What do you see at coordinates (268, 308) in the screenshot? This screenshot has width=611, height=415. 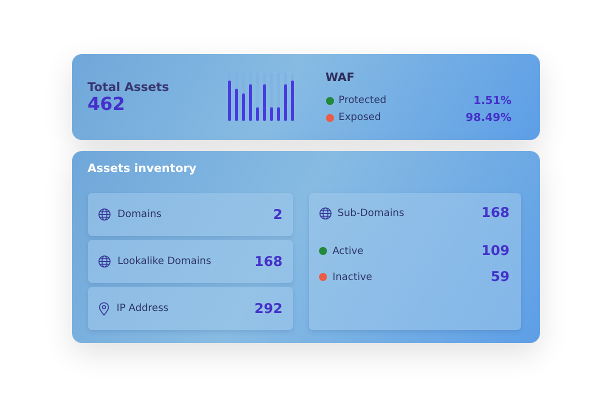 I see `asset-count: 292` at bounding box center [268, 308].